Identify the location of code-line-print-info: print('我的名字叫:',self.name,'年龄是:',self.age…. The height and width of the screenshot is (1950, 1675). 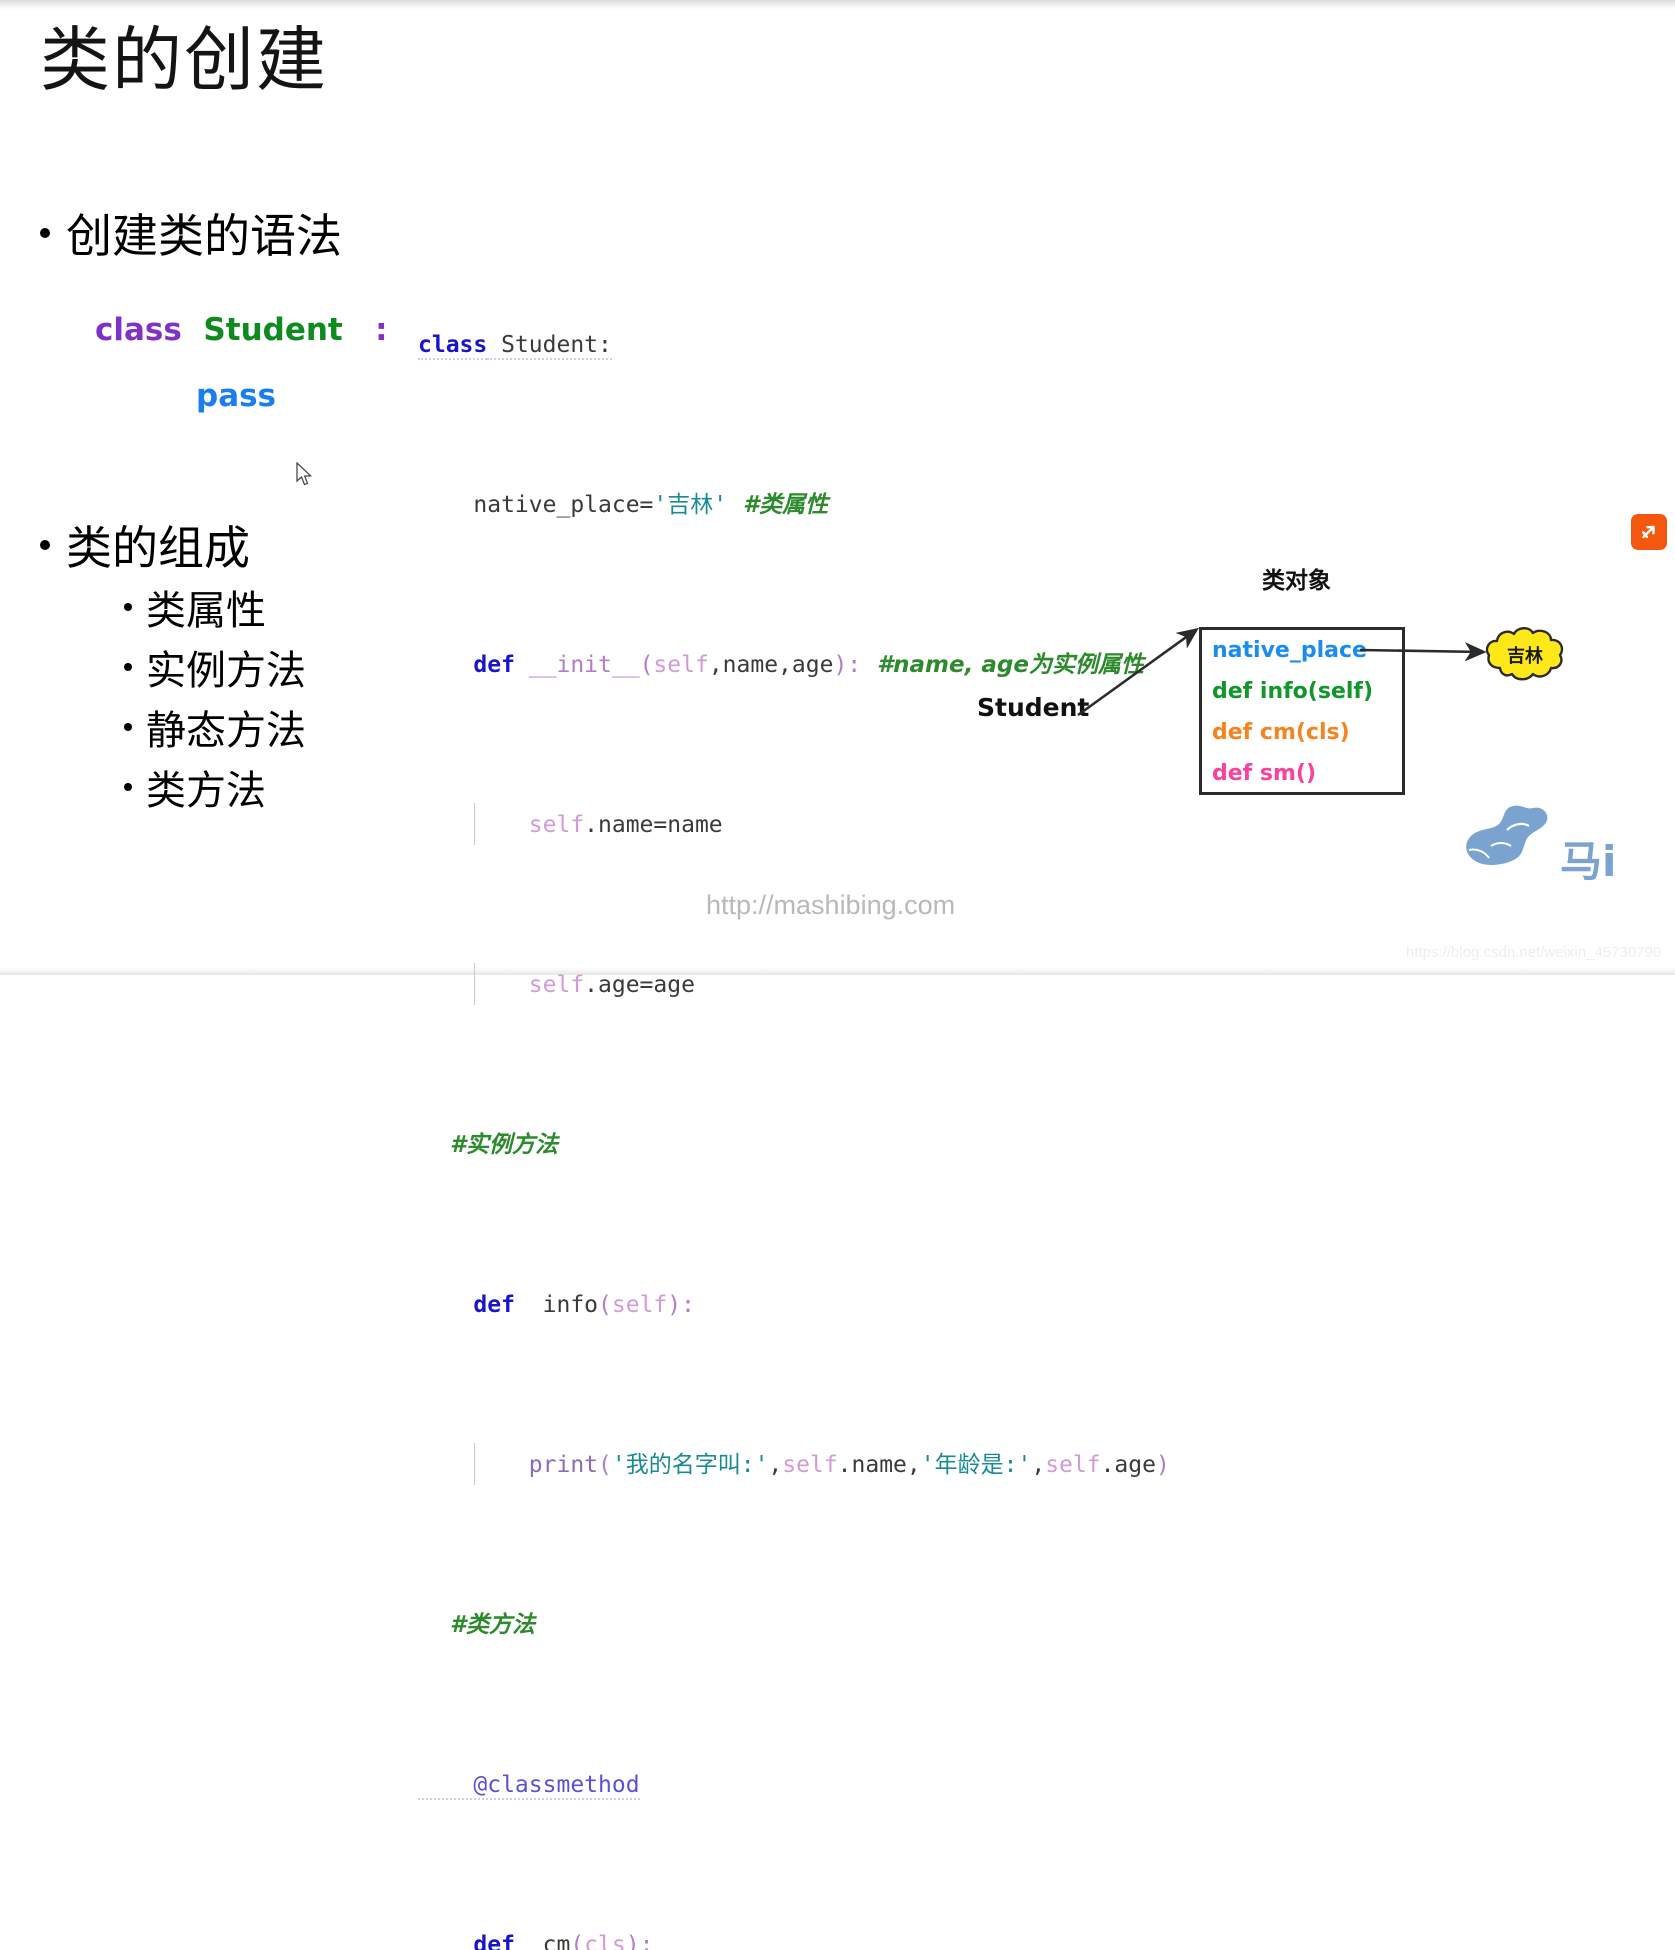
(794, 1464).